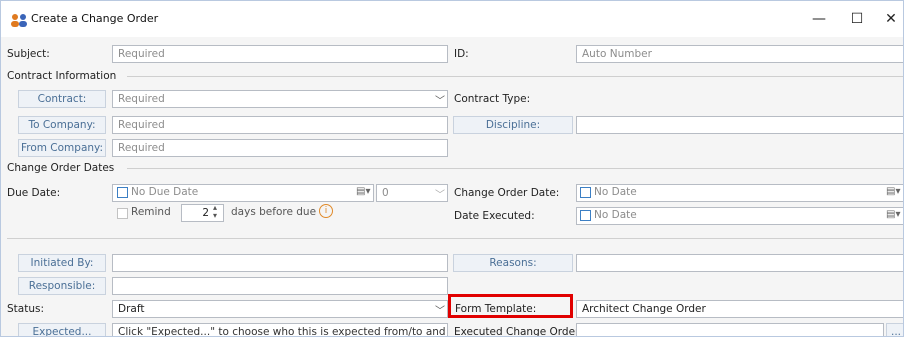  I want to click on remind-suffix: days before due, so click(274, 212).